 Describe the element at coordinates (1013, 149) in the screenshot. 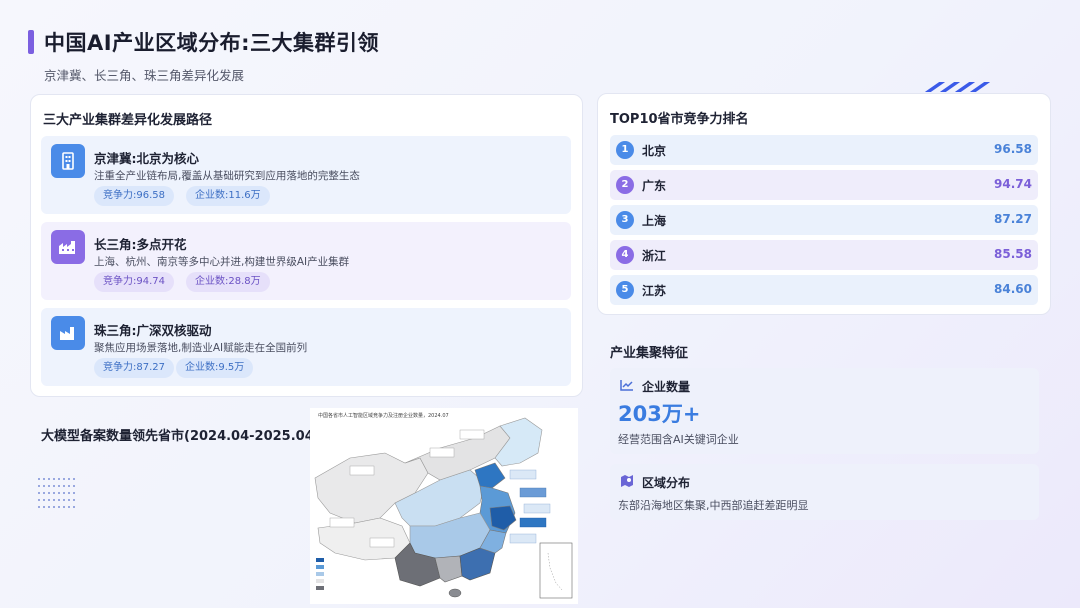

I see `rank-score: 96.58` at that location.